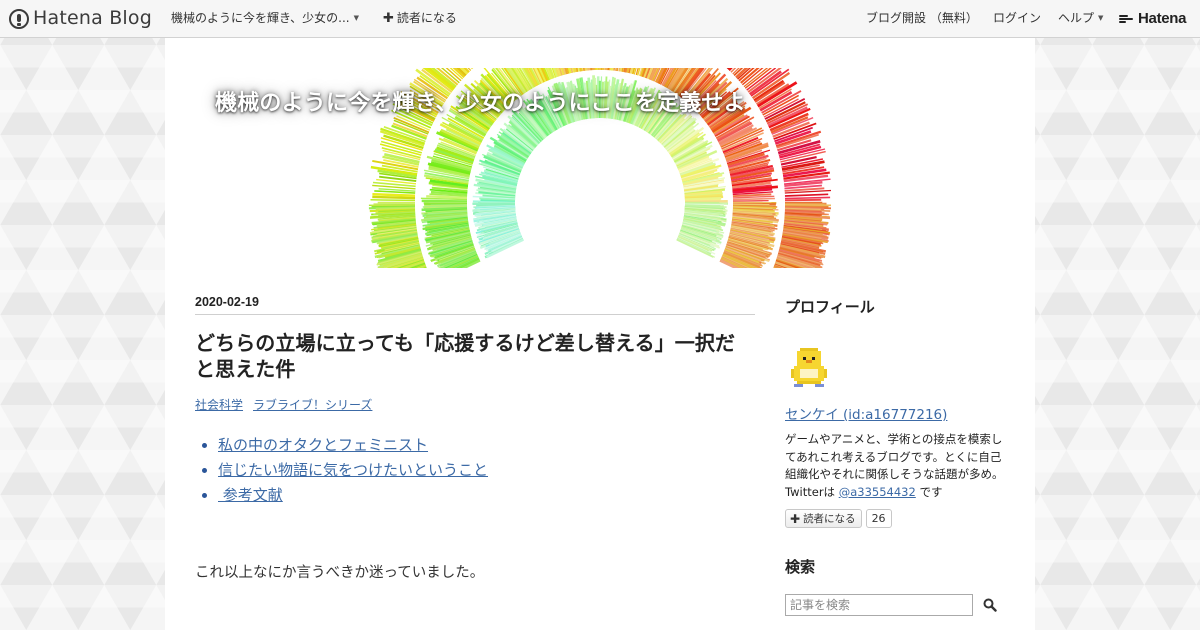 This screenshot has height=630, width=1200. I want to click on profile-name-link: センケイ (id:a16777216), so click(866, 415).